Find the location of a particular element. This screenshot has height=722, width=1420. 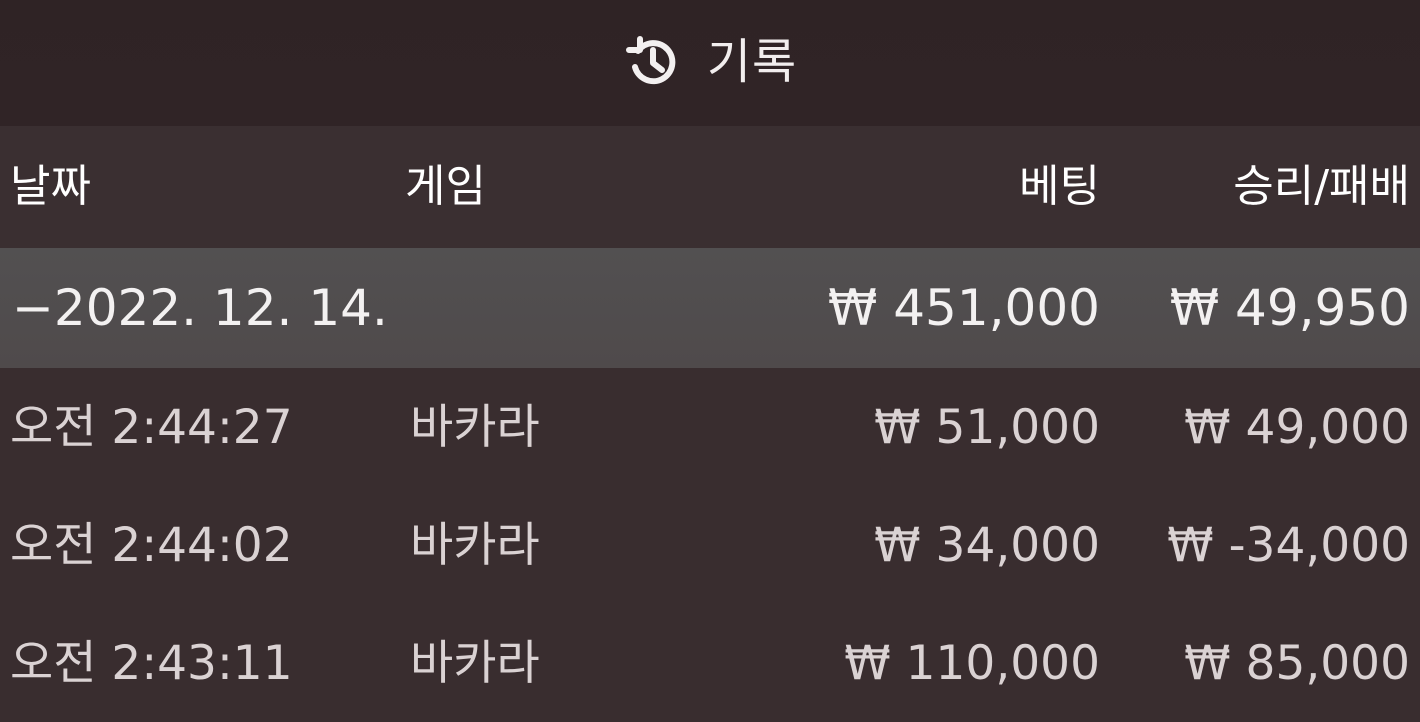

row-date-cell: 오전 2:44:02 is located at coordinates (200, 545).